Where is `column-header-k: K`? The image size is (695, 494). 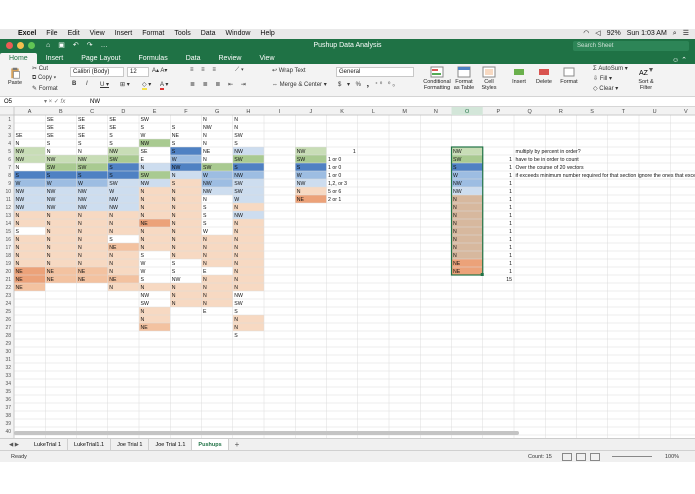
column-header-k: K is located at coordinates (342, 112).